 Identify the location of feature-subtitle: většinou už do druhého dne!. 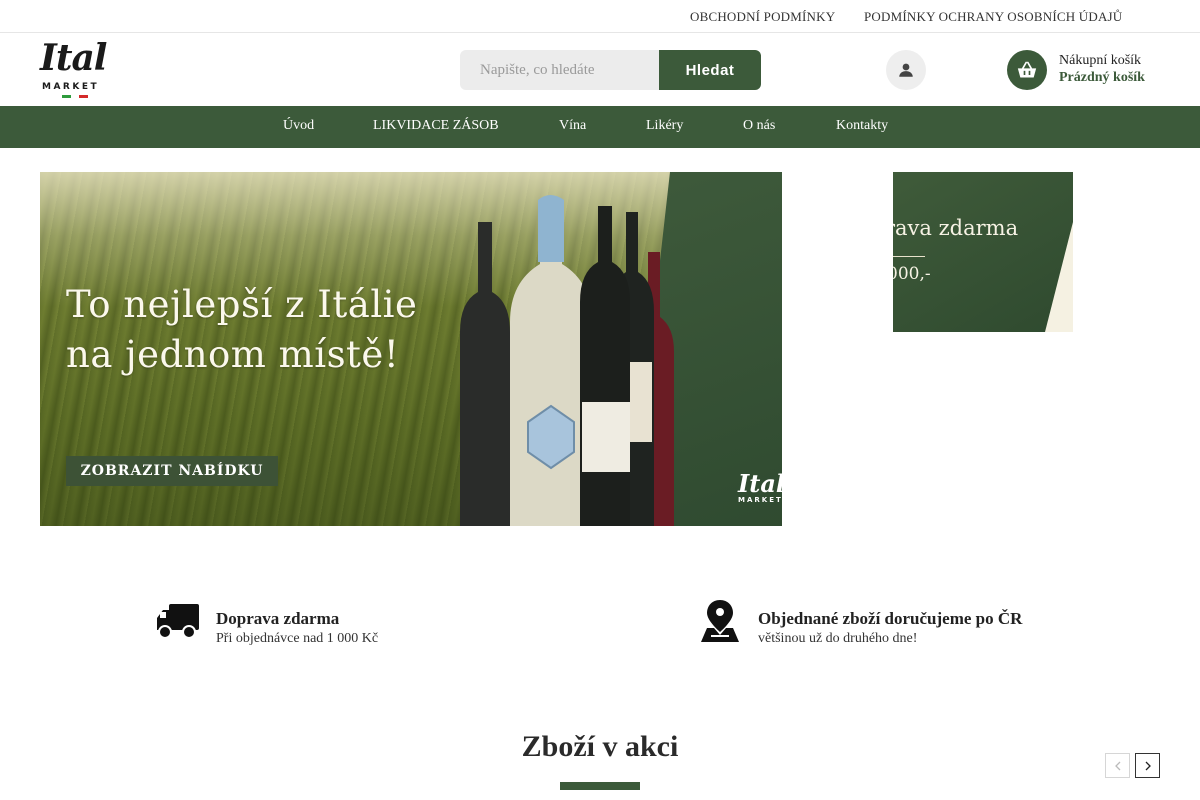
(838, 638).